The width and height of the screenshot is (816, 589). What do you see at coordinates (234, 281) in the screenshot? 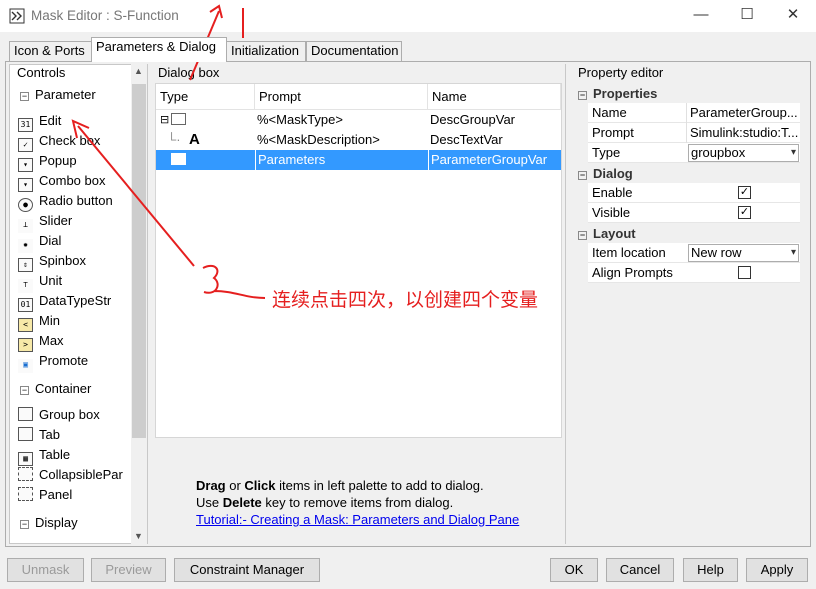
I see `annotation-bracket` at bounding box center [234, 281].